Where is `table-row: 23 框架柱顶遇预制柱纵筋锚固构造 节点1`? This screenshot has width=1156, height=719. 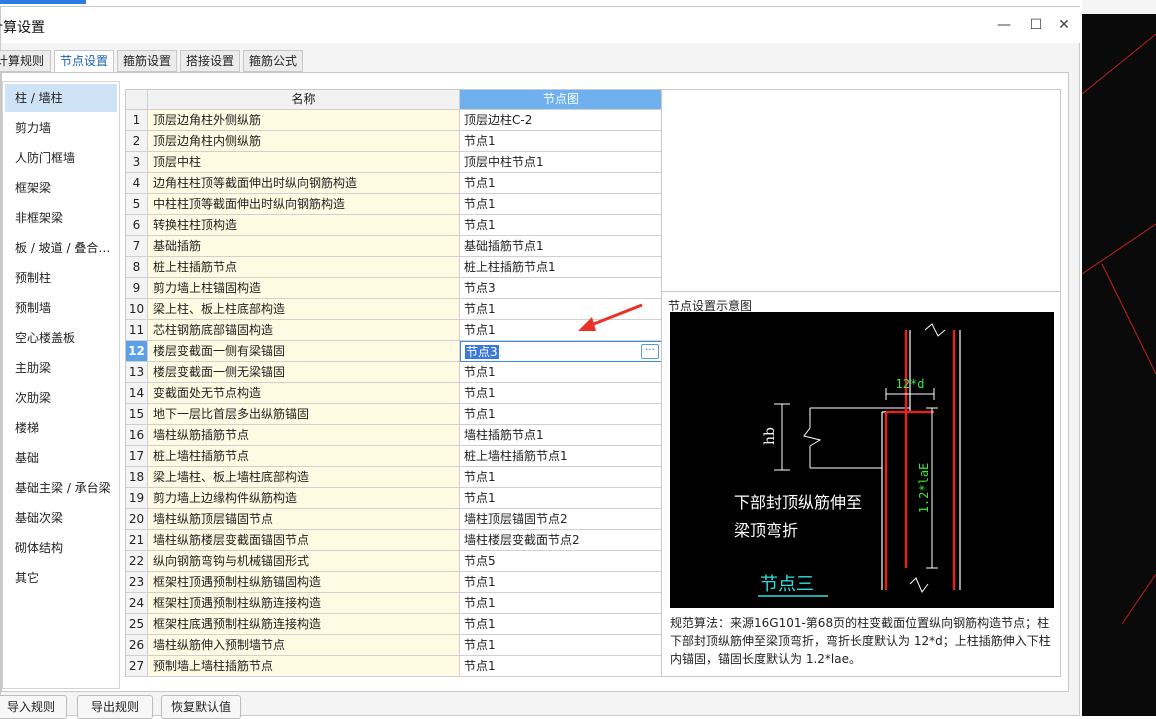 table-row: 23 框架柱顶遇预制柱纵筋锚固构造 节点1 is located at coordinates (394, 582).